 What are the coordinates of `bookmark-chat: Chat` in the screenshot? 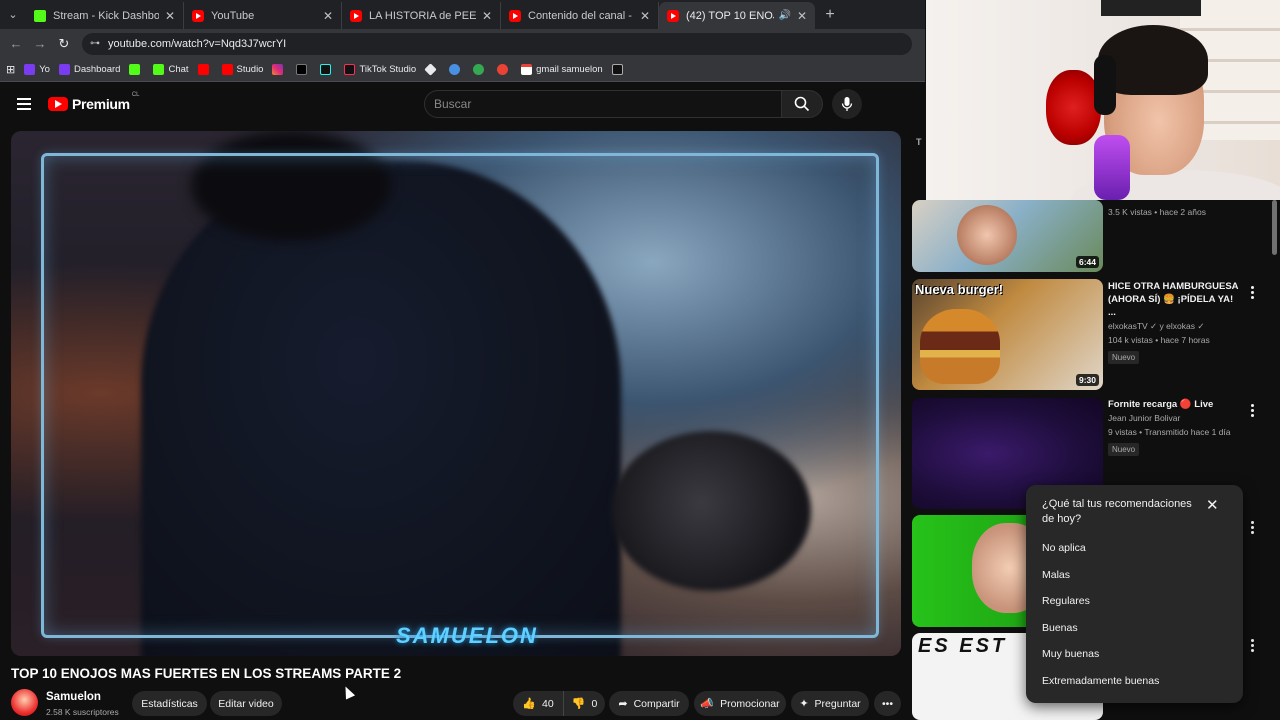 It's located at (171, 69).